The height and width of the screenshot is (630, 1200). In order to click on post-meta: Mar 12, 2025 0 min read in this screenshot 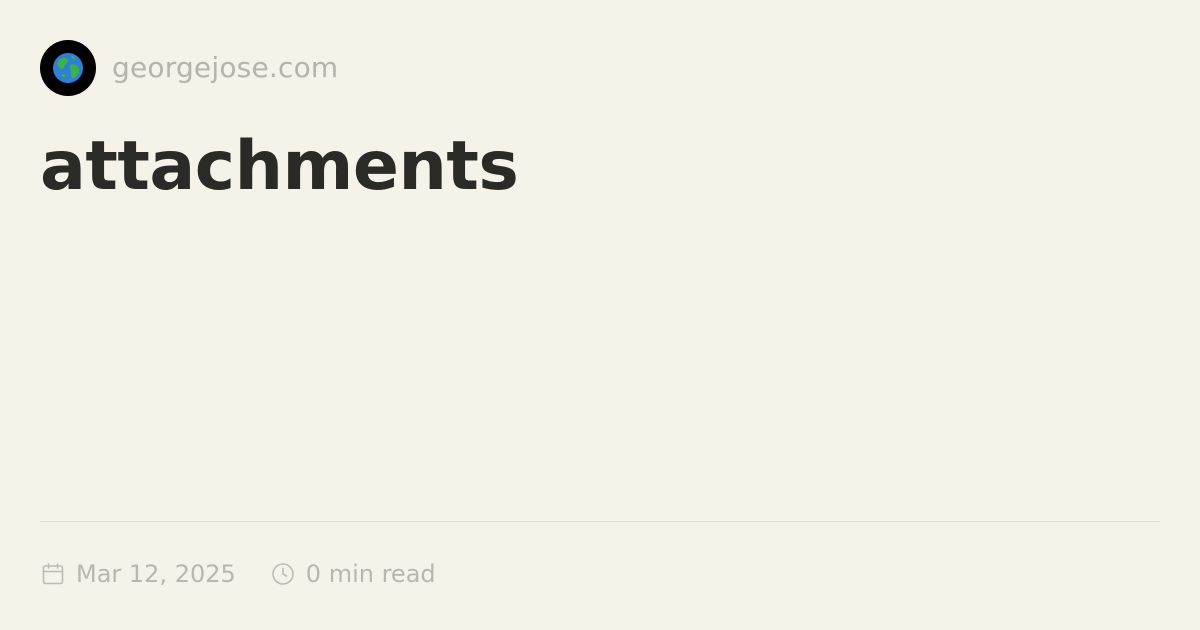, I will do `click(238, 574)`.